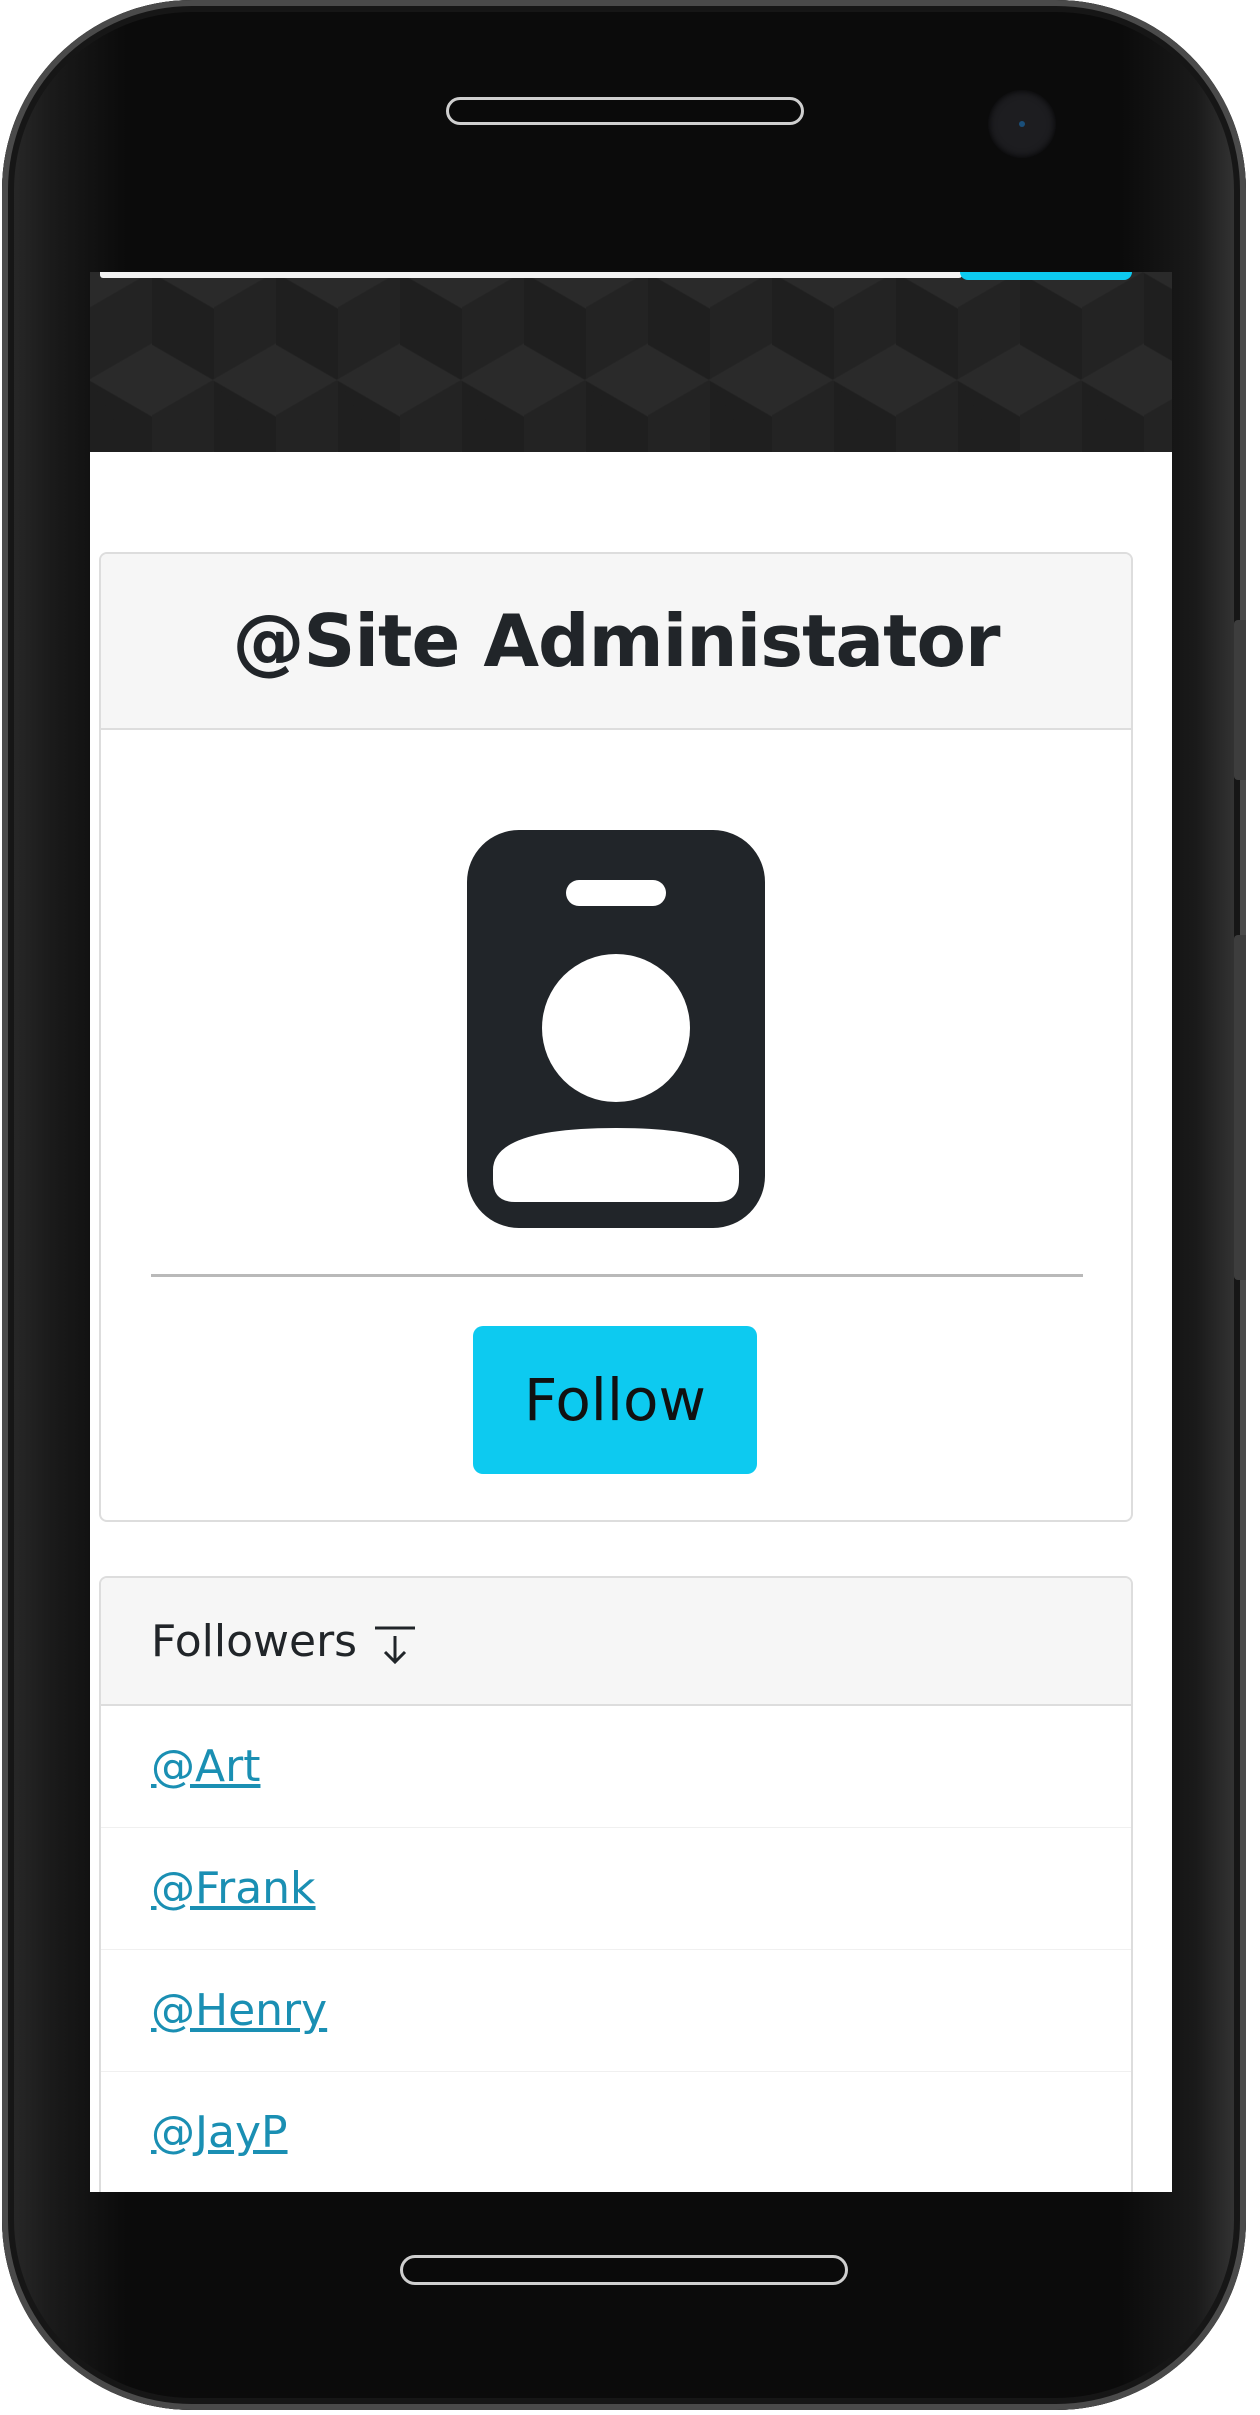 Image resolution: width=1260 pixels, height=2415 pixels. What do you see at coordinates (624, 2270) in the screenshot?
I see `home-bar` at bounding box center [624, 2270].